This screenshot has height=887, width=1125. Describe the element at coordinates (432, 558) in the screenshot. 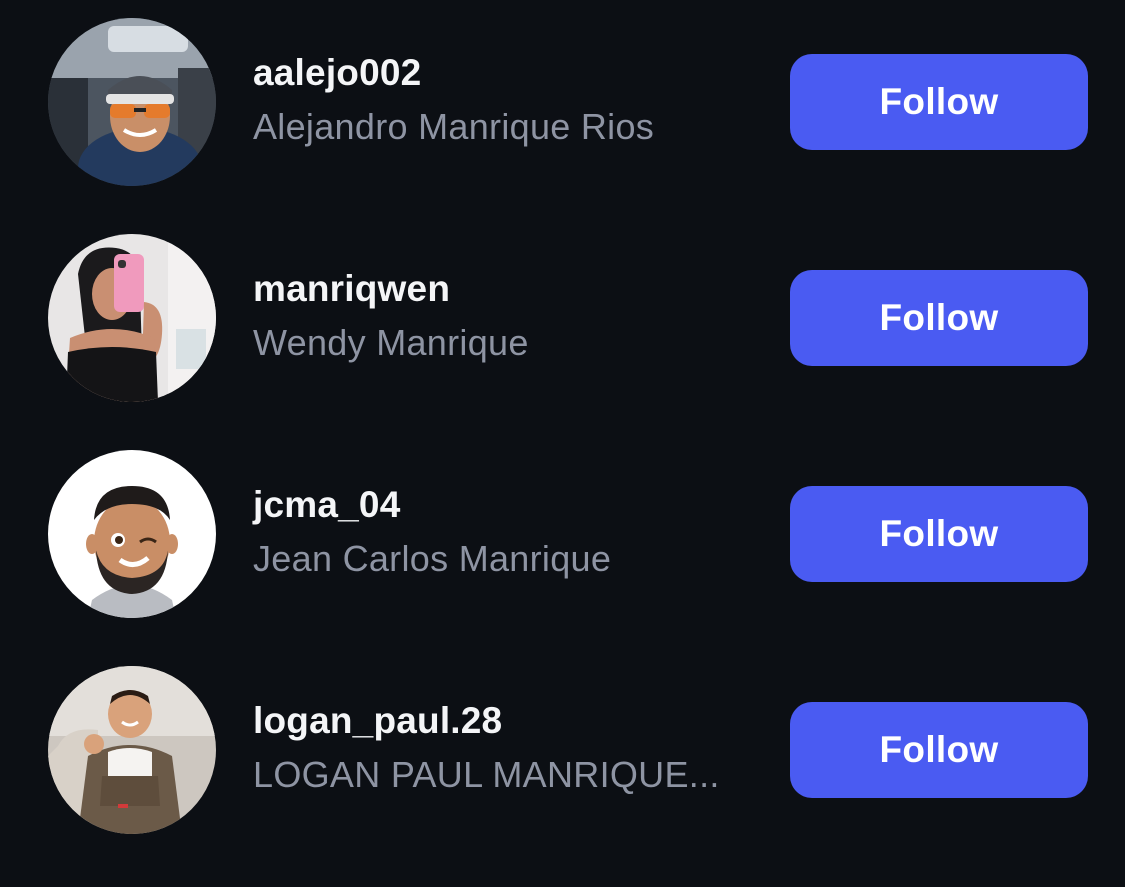

I see `full-name: Jean Carlos Manrique` at that location.